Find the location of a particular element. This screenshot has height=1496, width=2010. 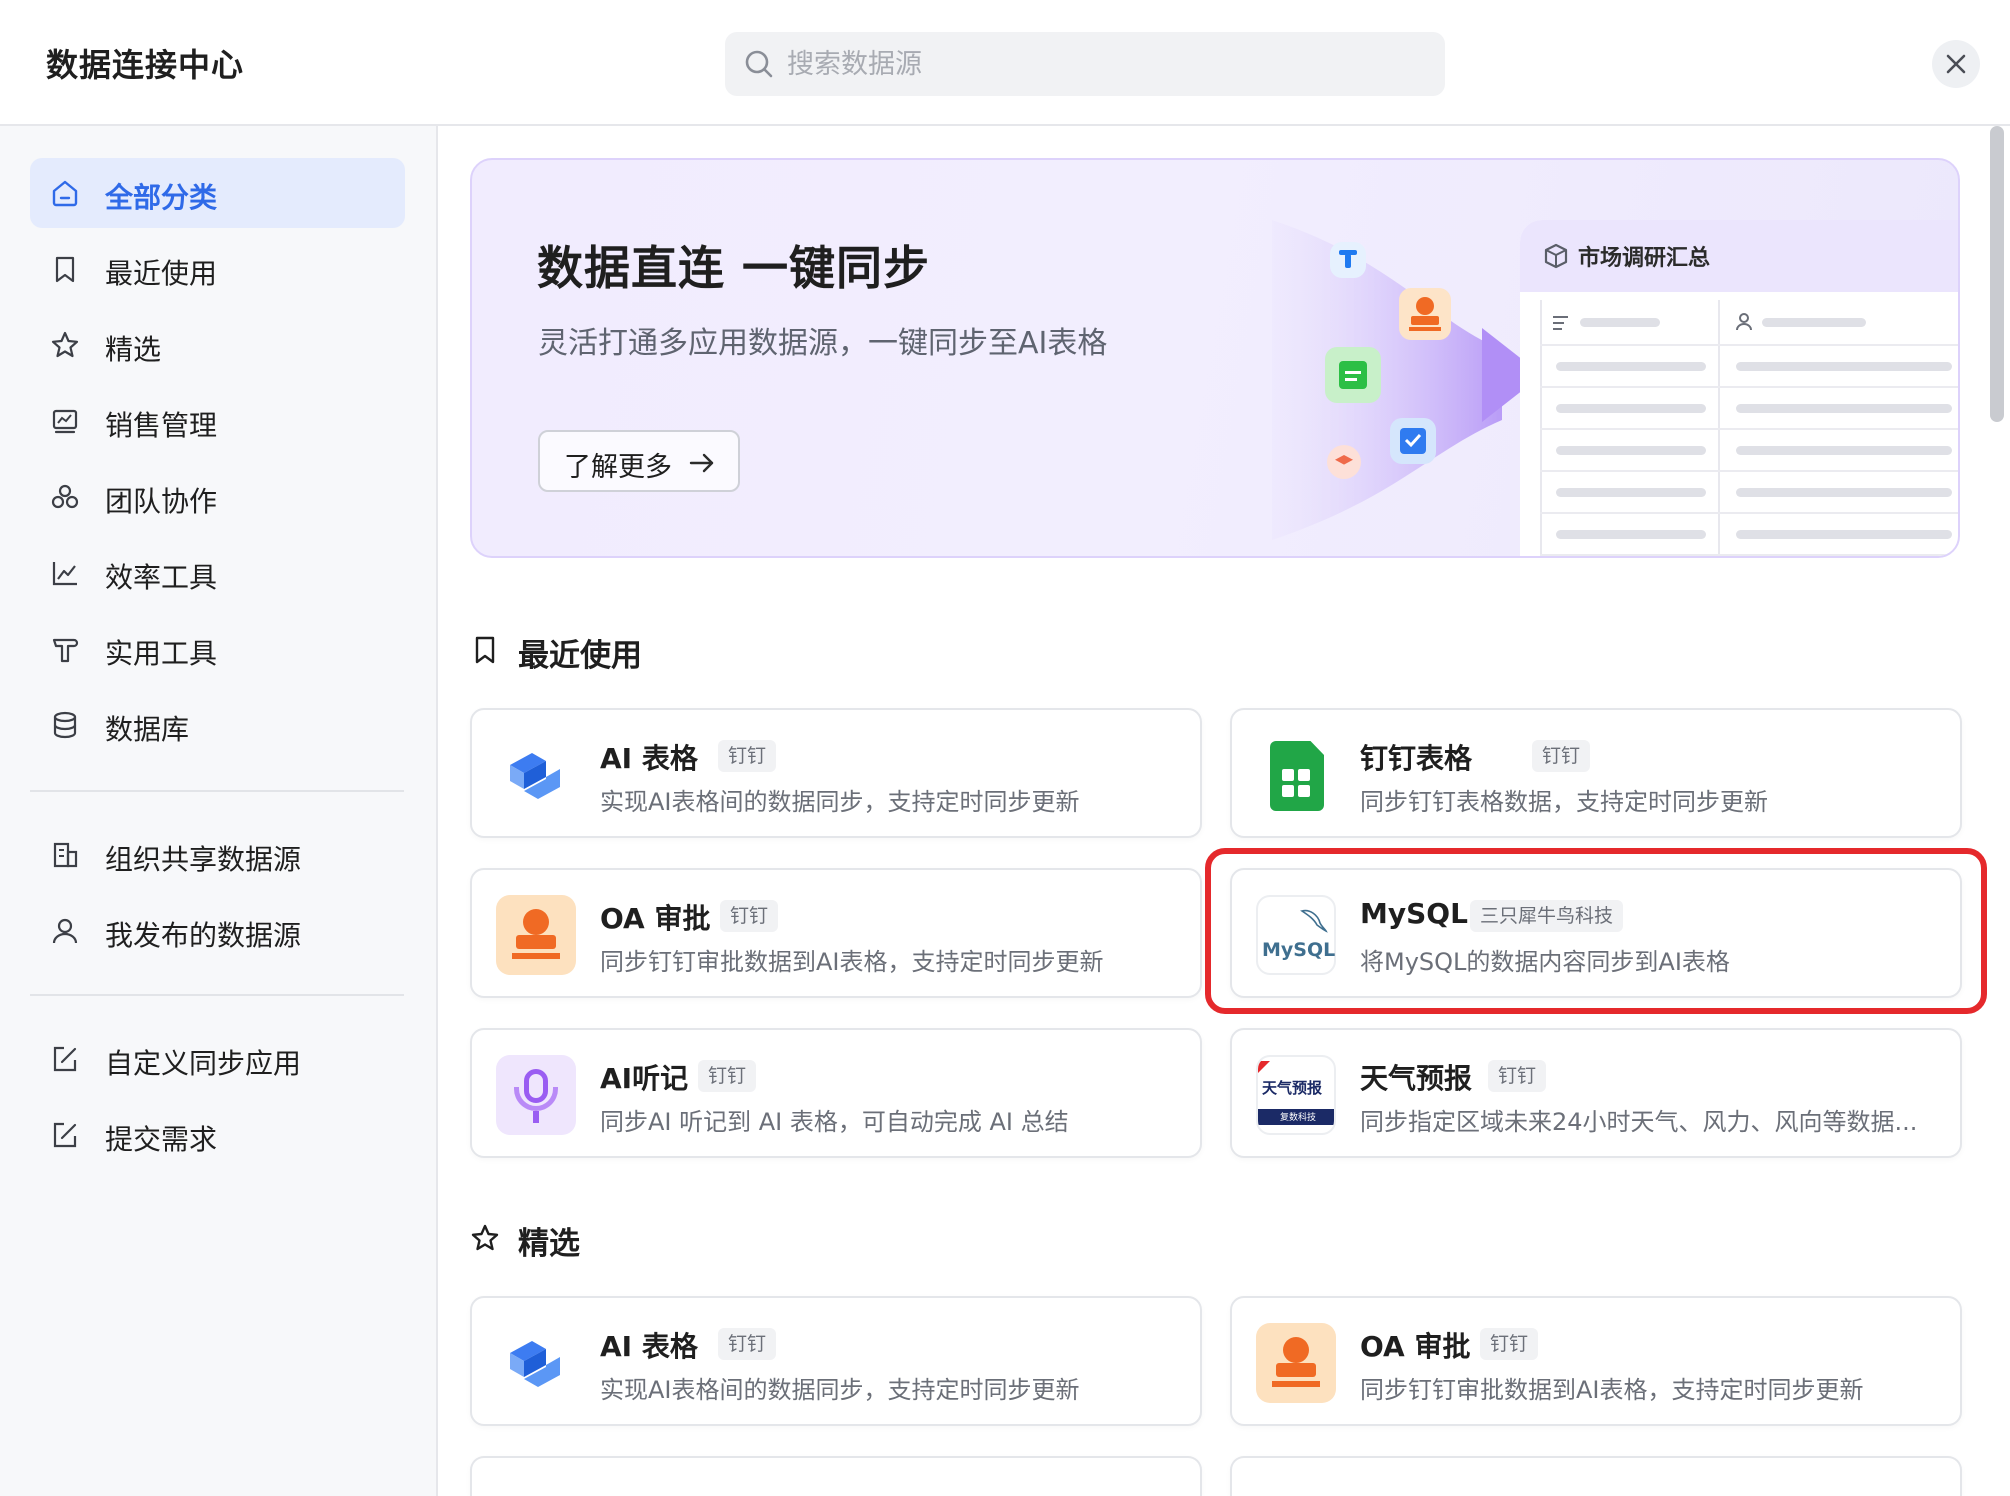

section-title-label: 精选 is located at coordinates (549, 1244).